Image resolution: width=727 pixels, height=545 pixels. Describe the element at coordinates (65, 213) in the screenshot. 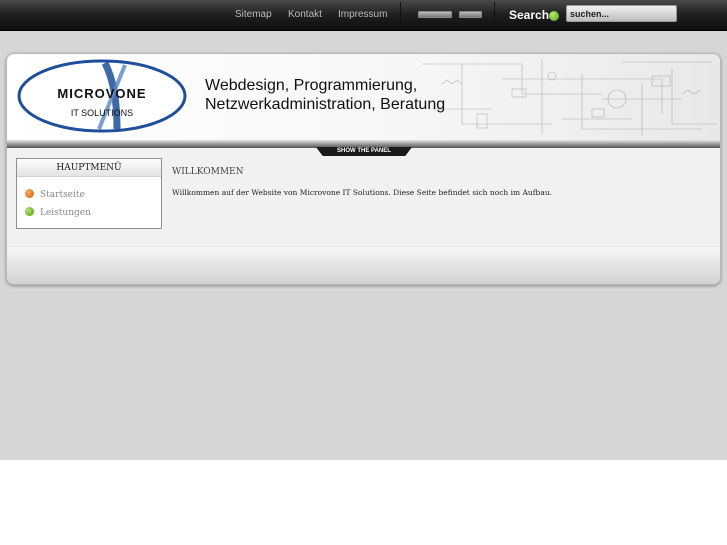

I see `menu-item-label: Leistungen` at that location.